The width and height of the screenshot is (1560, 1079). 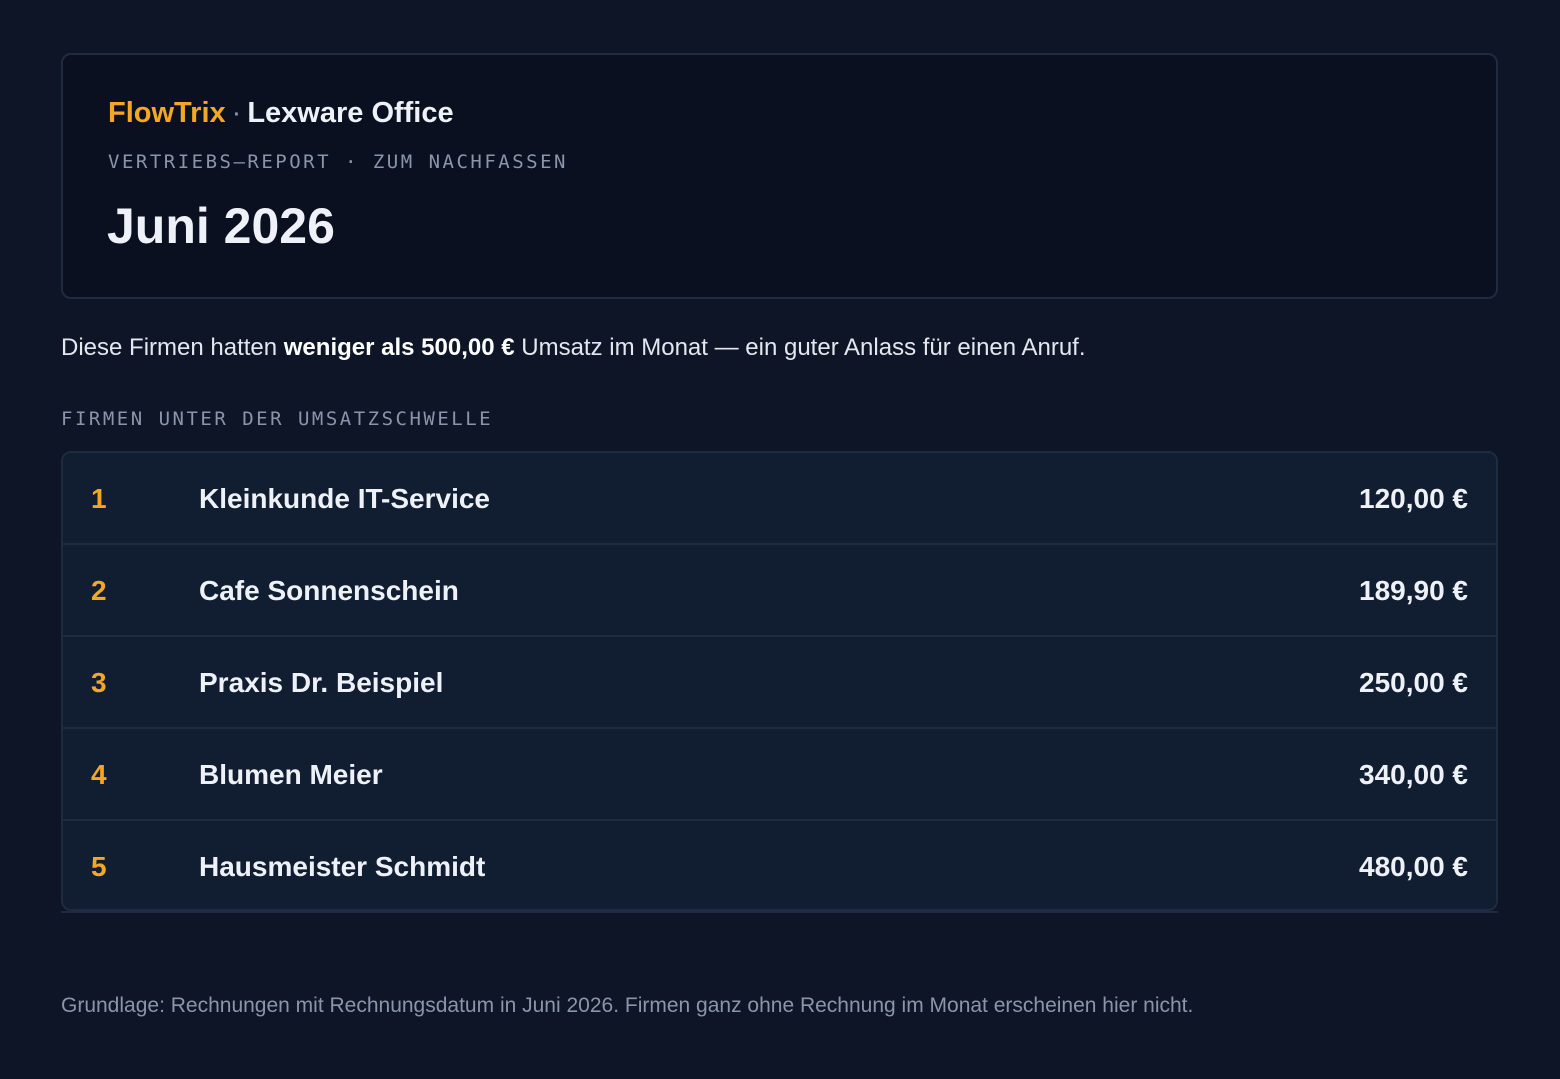 I want to click on revenue-amount: 189,90 €, so click(x=1413, y=590).